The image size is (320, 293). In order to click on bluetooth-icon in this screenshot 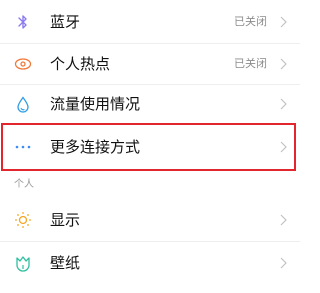, I will do `click(23, 22)`.